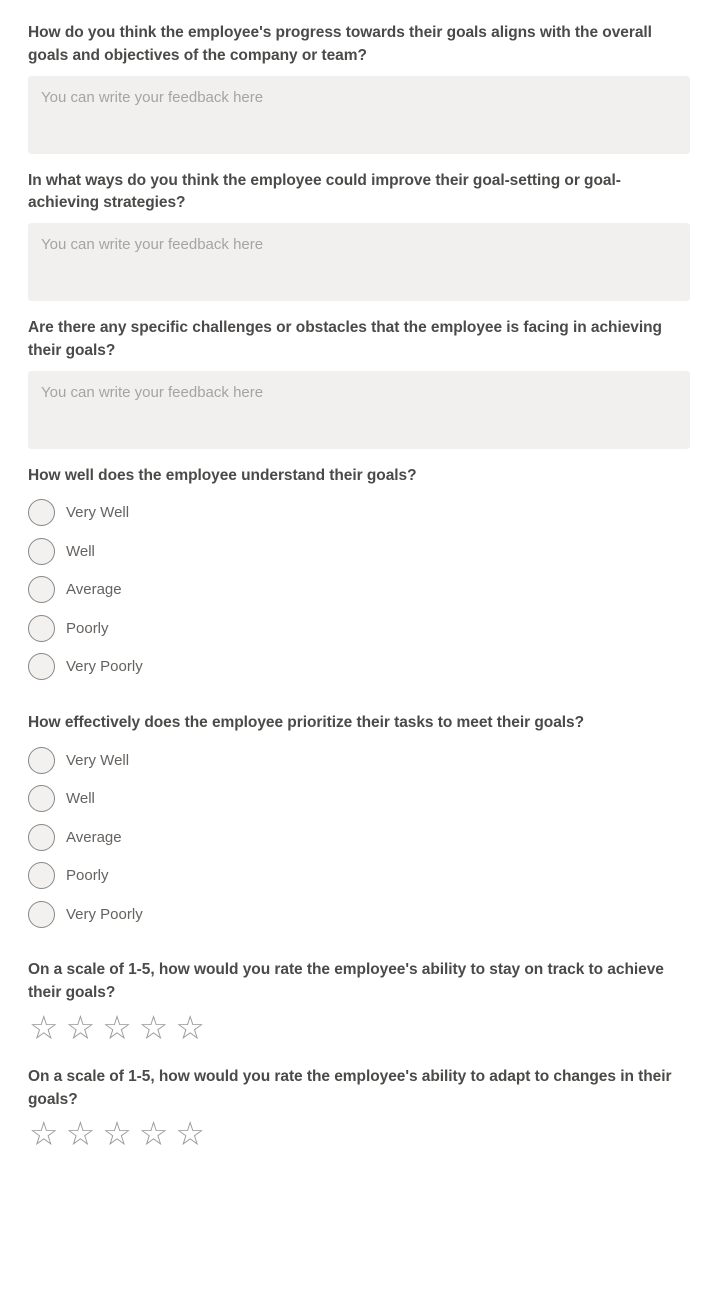 This screenshot has width=718, height=1301. Describe the element at coordinates (359, 1133) in the screenshot. I see `star-rating-adapt-to-changes: ☆ ☆ ☆ ☆ ☆` at that location.